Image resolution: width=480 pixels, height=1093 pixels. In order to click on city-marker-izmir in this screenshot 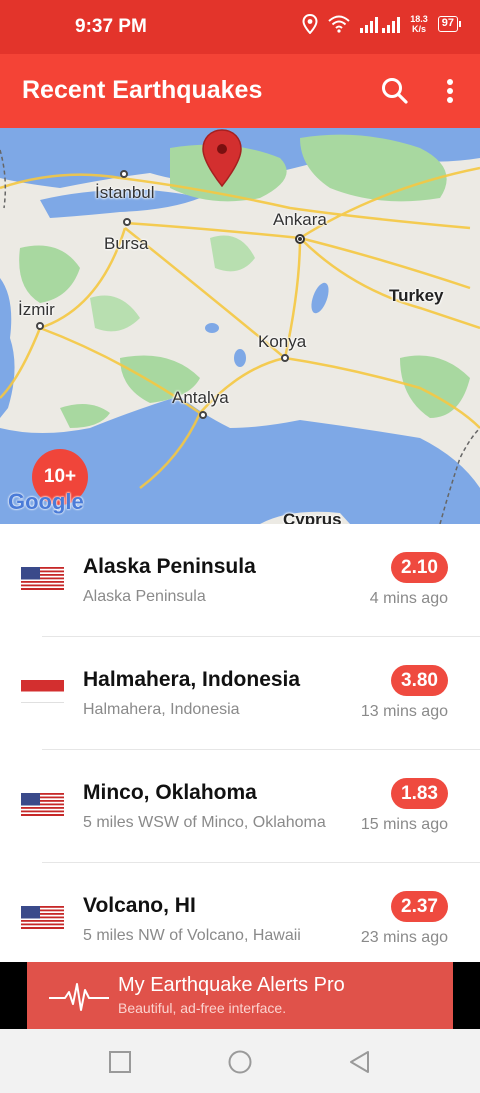, I will do `click(40, 326)`.